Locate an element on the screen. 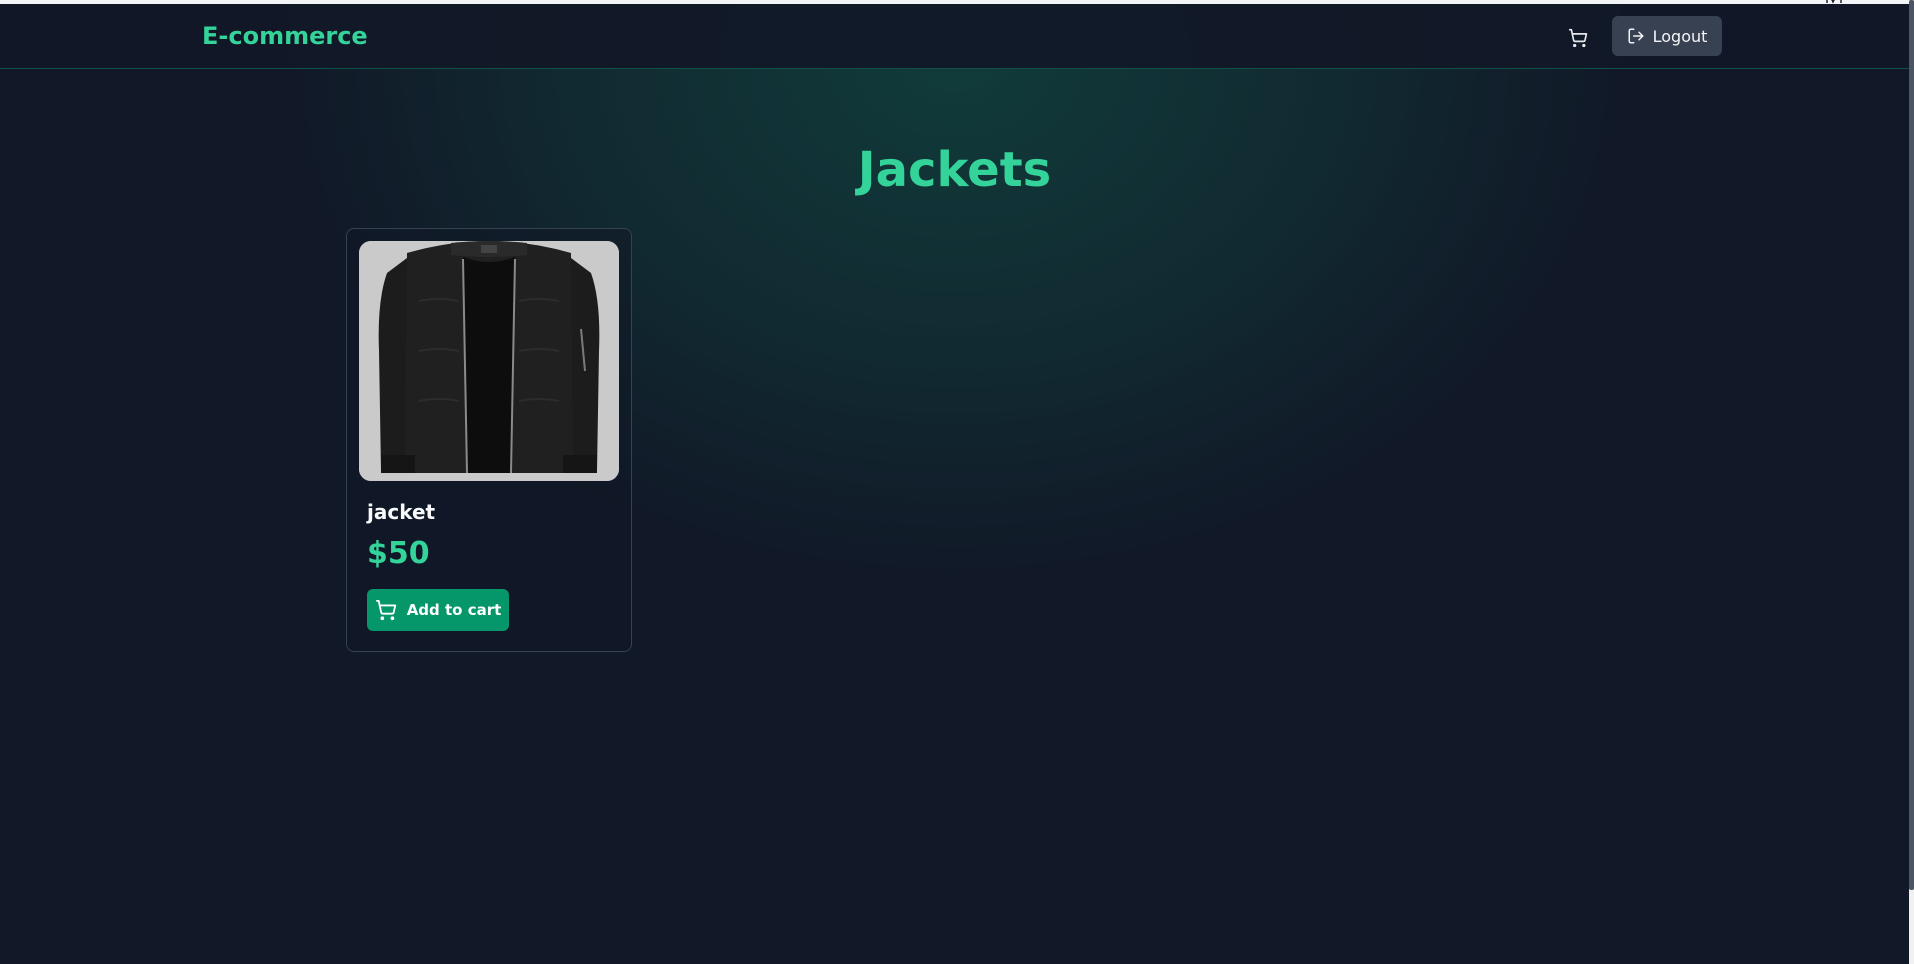 The image size is (1914, 964). product-name: jacket is located at coordinates (401, 512).